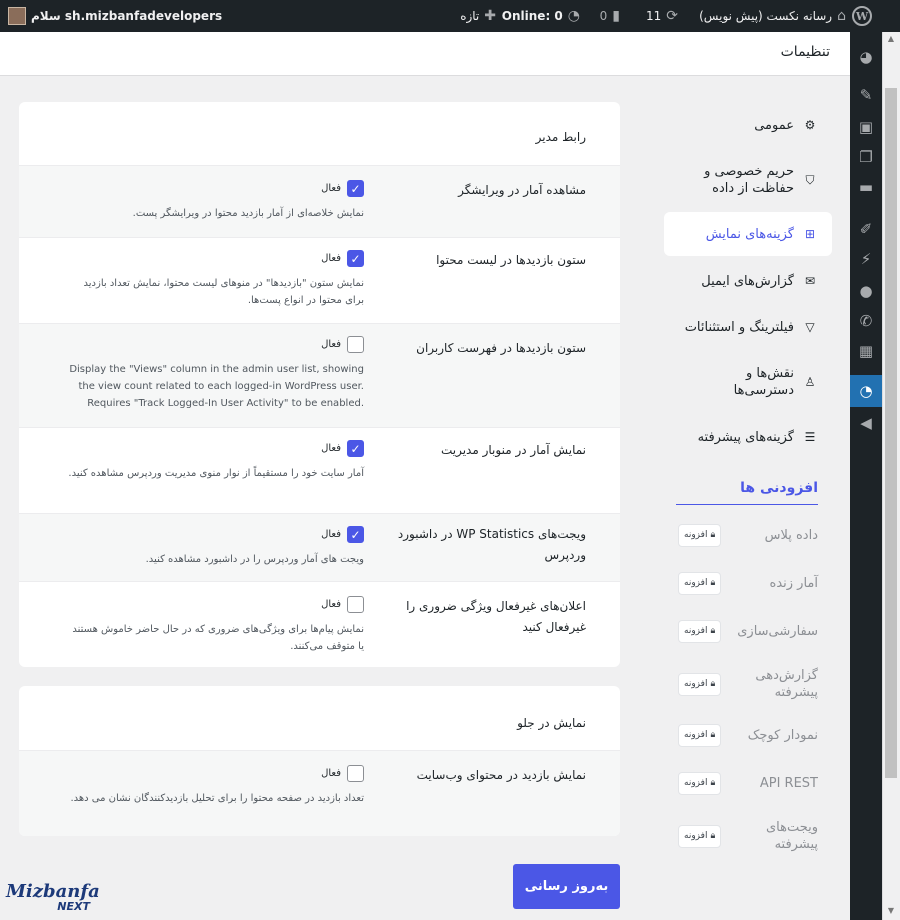  What do you see at coordinates (782, 735) in the screenshot?
I see `addon-label: نمودار کوچک` at bounding box center [782, 735].